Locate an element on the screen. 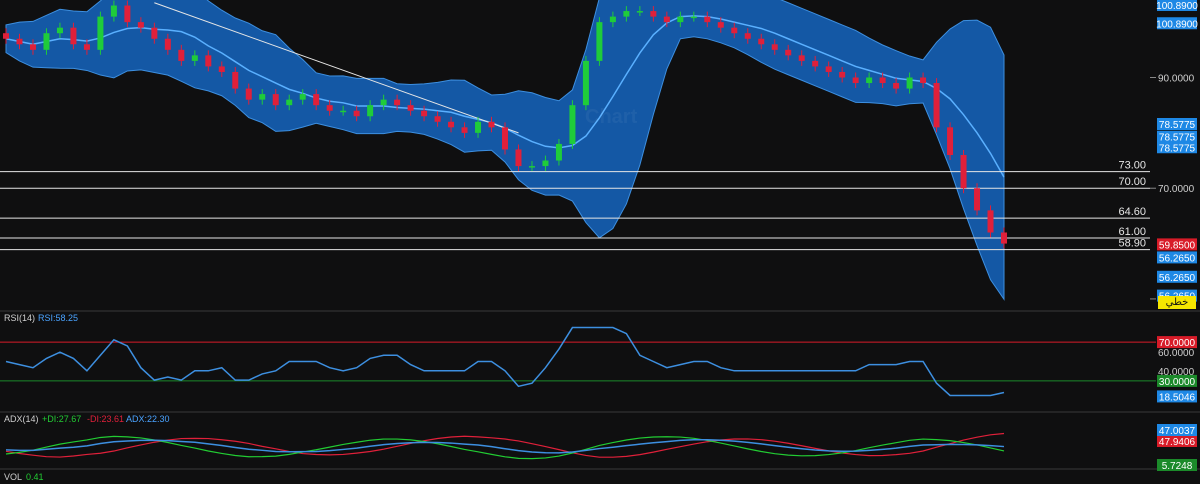 This screenshot has width=1200, height=484. level-label: 73.00 is located at coordinates (1132, 166).